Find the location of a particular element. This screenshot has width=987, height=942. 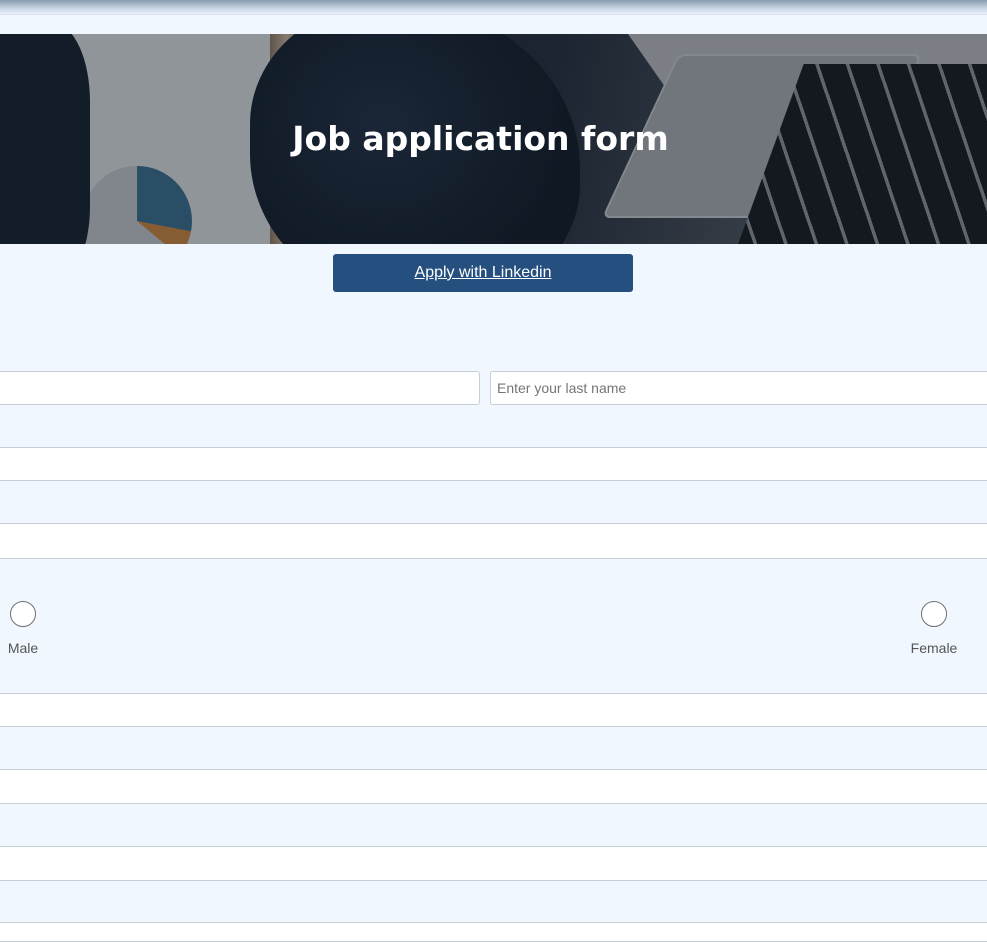

first-name-input is located at coordinates (240, 388).